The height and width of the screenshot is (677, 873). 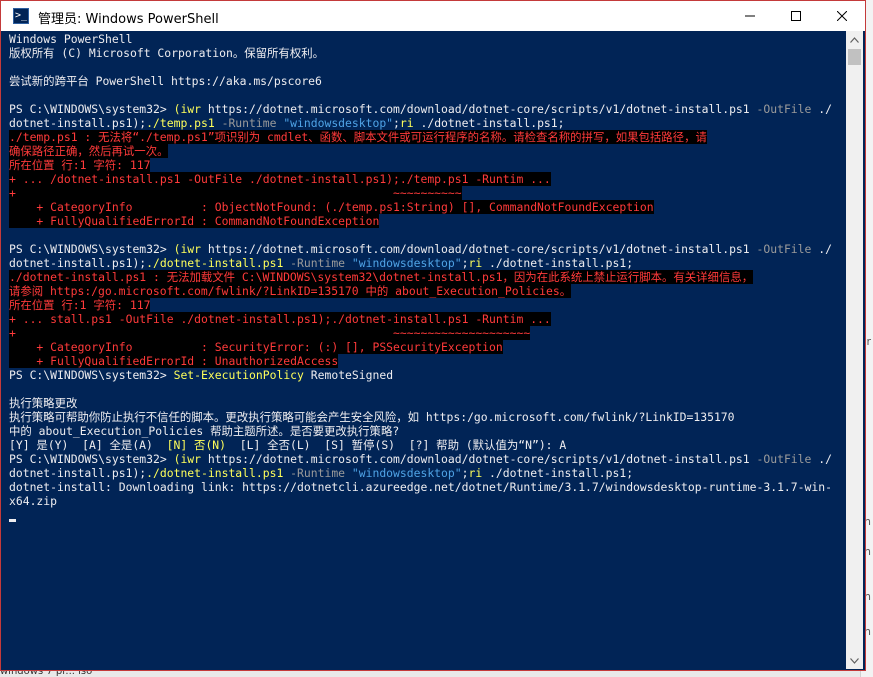 I want to click on chevron-down-icon, so click(x=854, y=660).